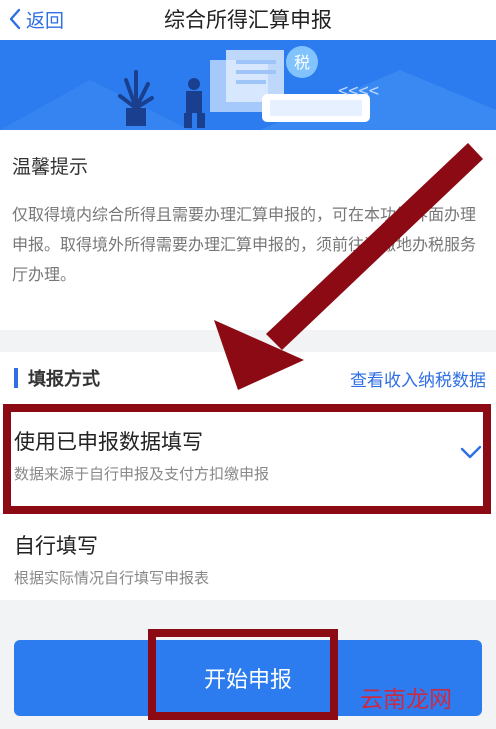  I want to click on option-self-fill: 自行填写 根据实际情况自行填写申报表, so click(248, 555).